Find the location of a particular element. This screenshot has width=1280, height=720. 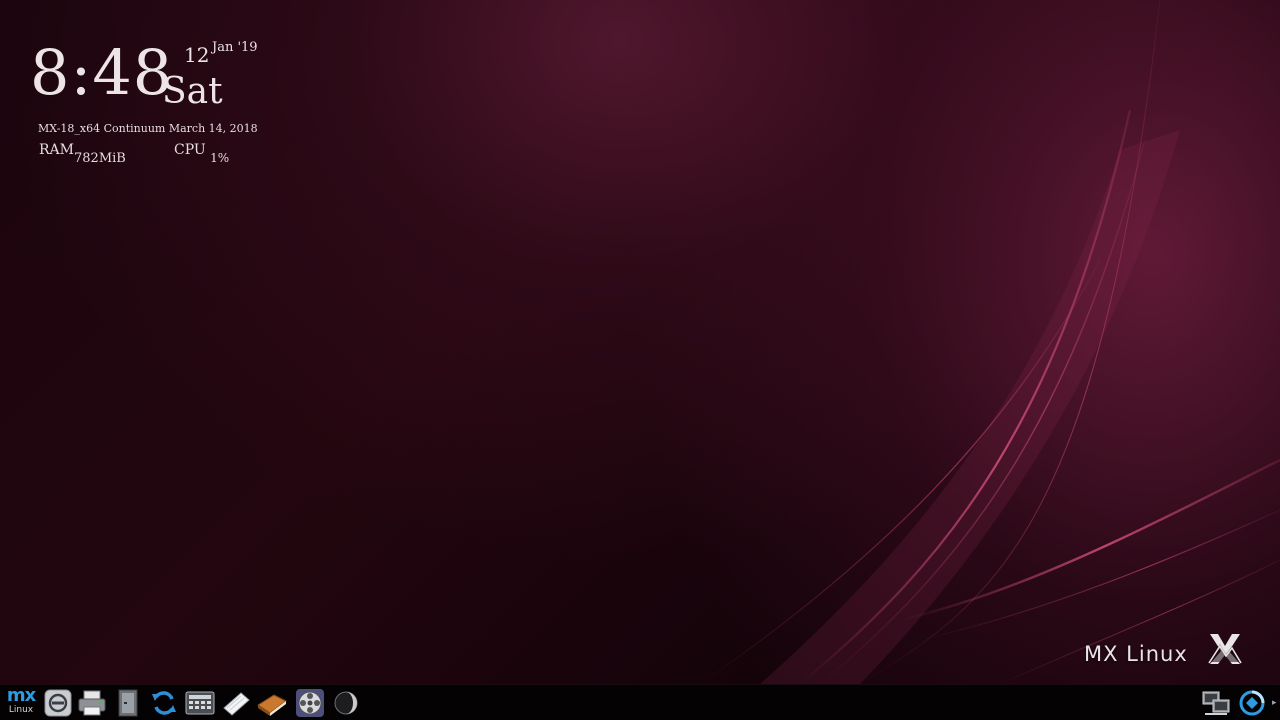

mx-menu-mx-text: mx is located at coordinates (21, 695).